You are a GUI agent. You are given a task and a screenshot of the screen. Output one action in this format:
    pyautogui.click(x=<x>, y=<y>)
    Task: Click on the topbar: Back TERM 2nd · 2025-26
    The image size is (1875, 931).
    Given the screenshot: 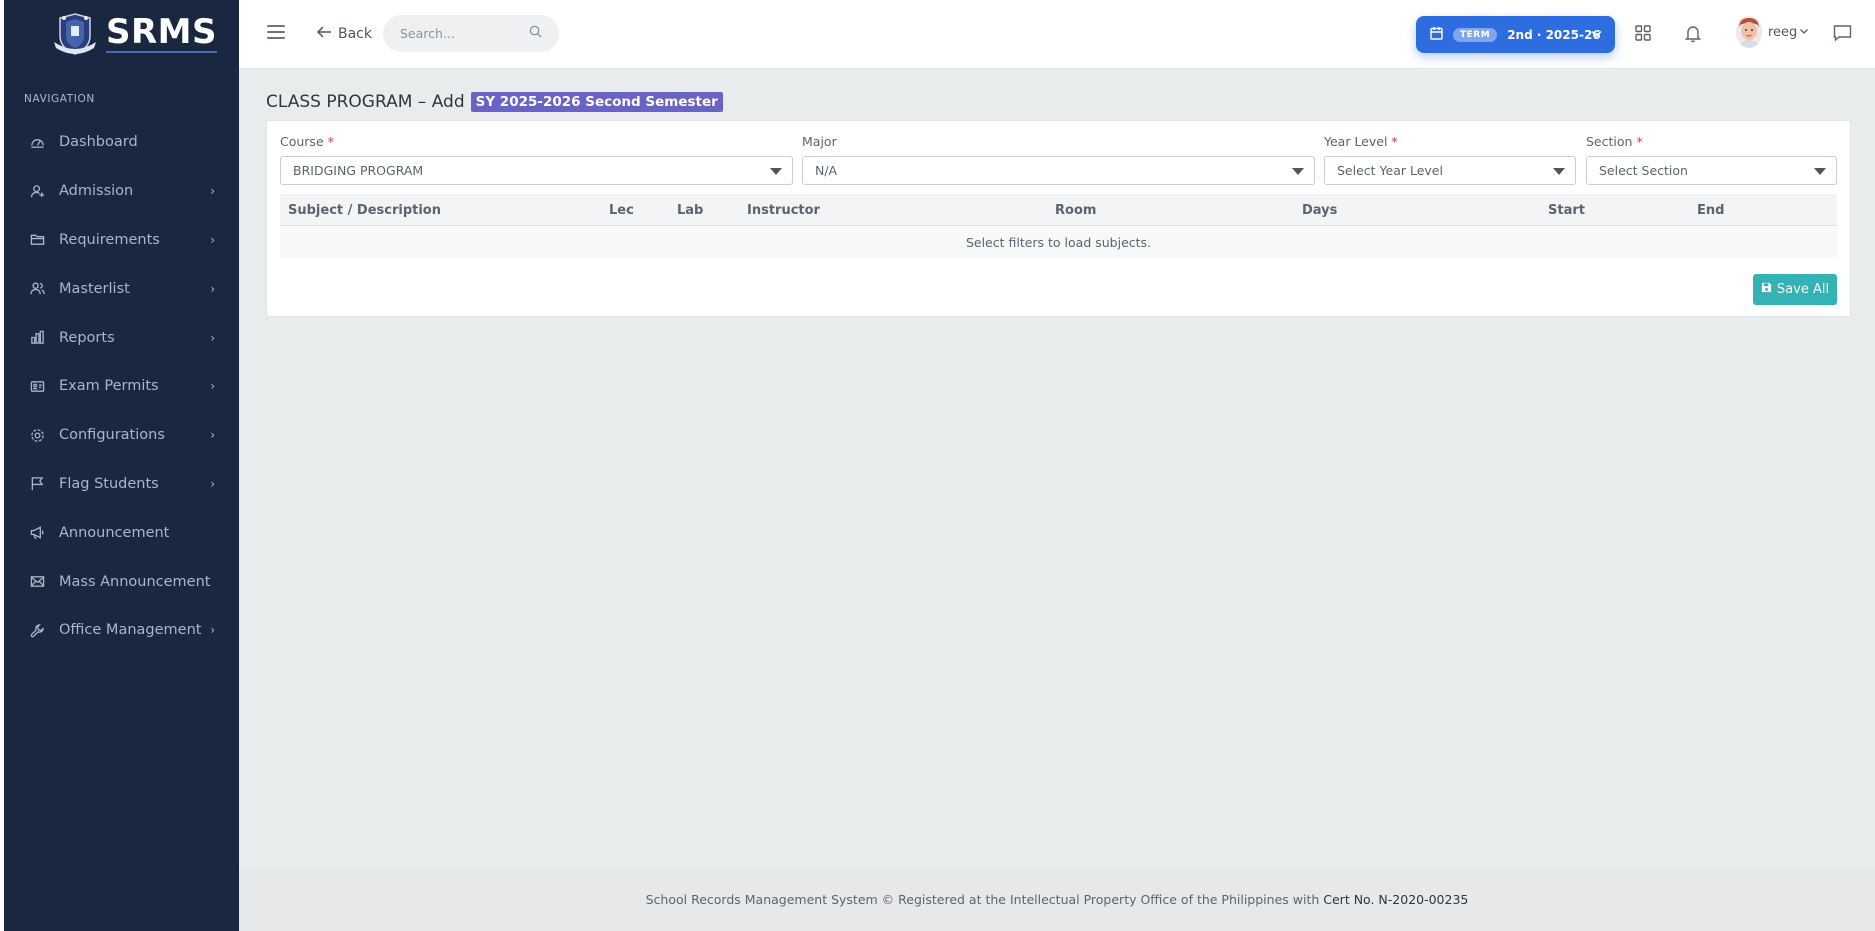 What is the action you would take?
    pyautogui.click(x=1057, y=34)
    